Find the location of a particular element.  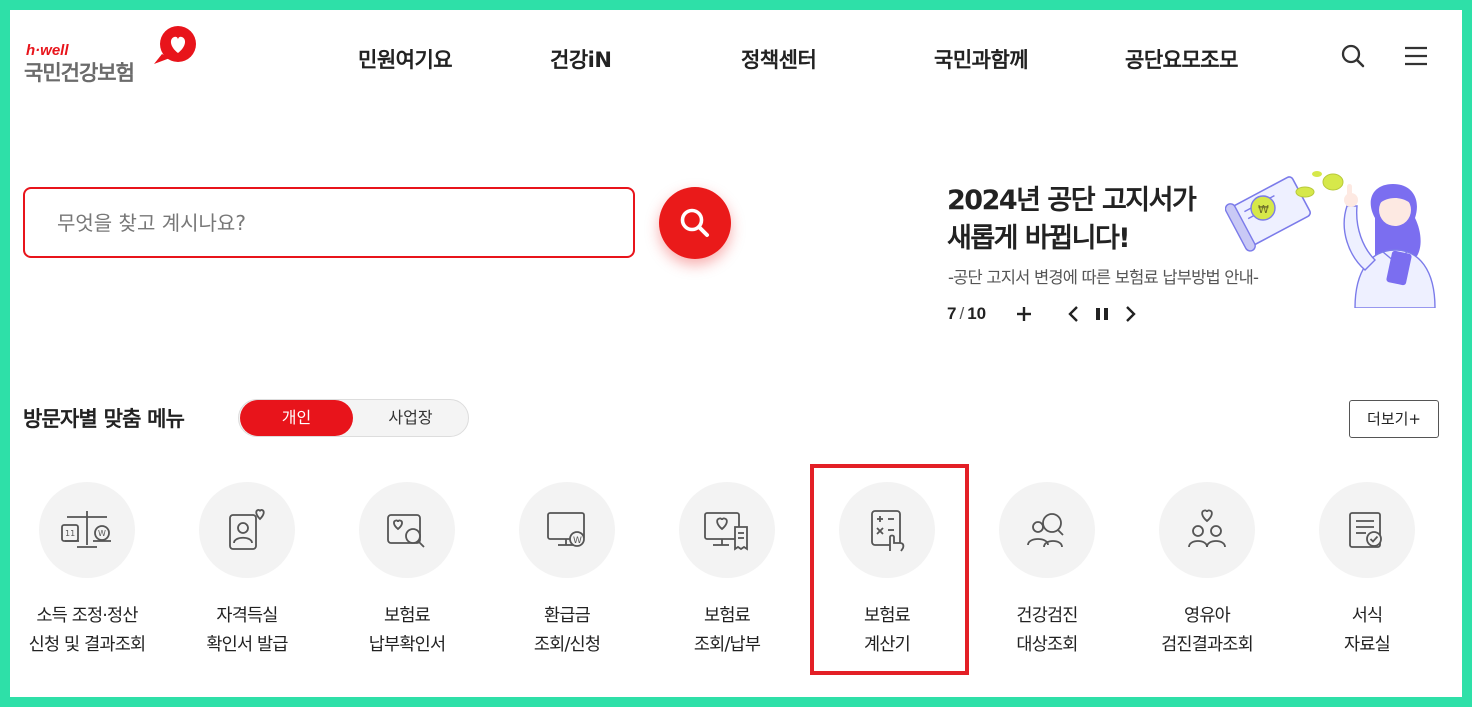

menu-icon is located at coordinates (1416, 56).